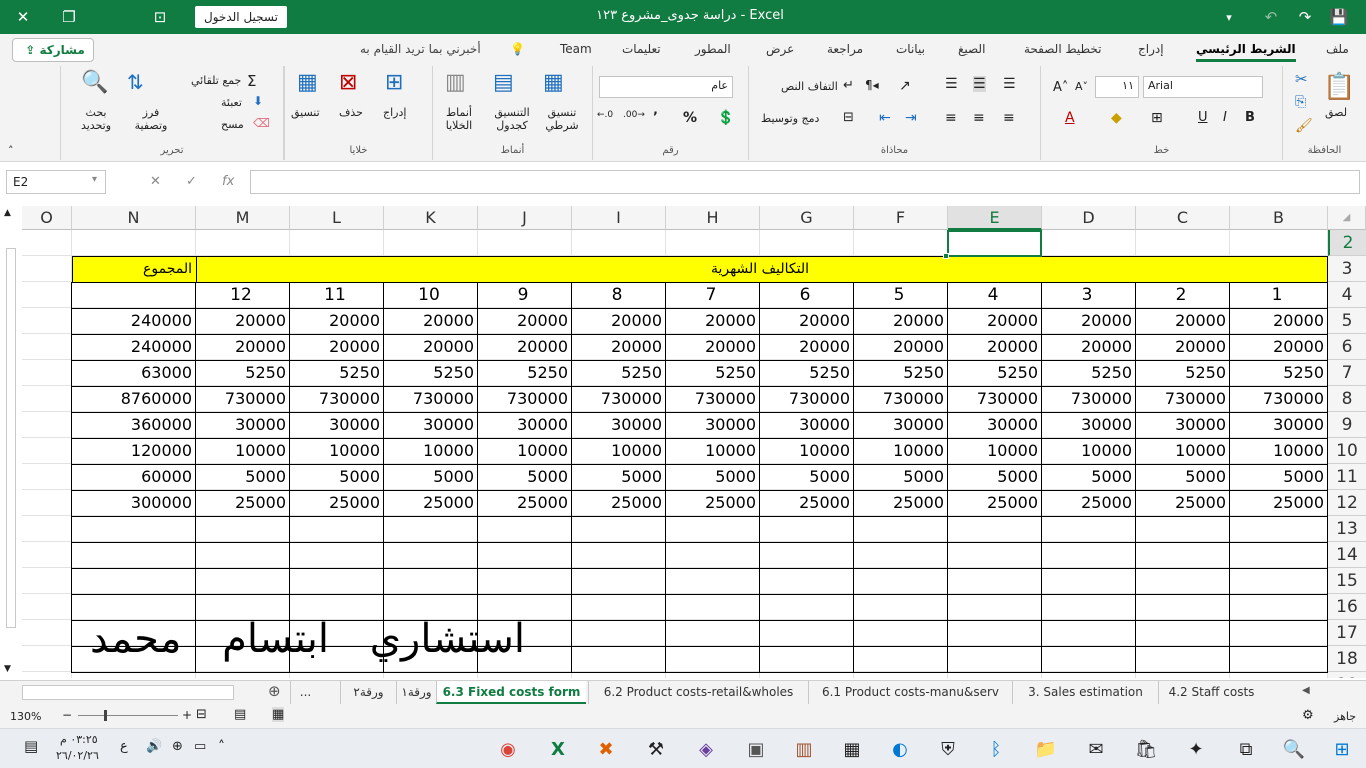 The width and height of the screenshot is (1366, 768). I want to click on month-header-cell: 1, so click(1279, 295).